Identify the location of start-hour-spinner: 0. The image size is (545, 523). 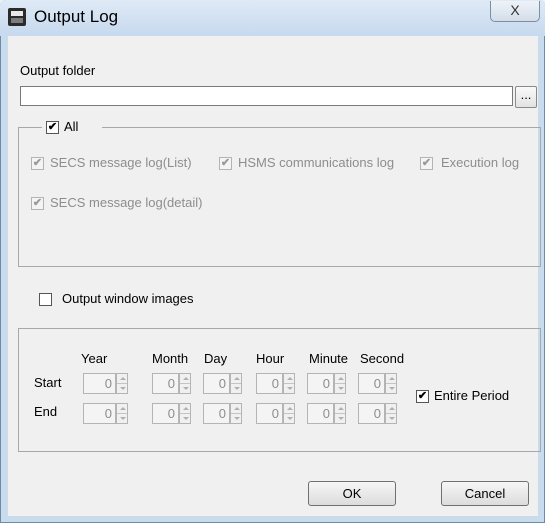
(278, 383).